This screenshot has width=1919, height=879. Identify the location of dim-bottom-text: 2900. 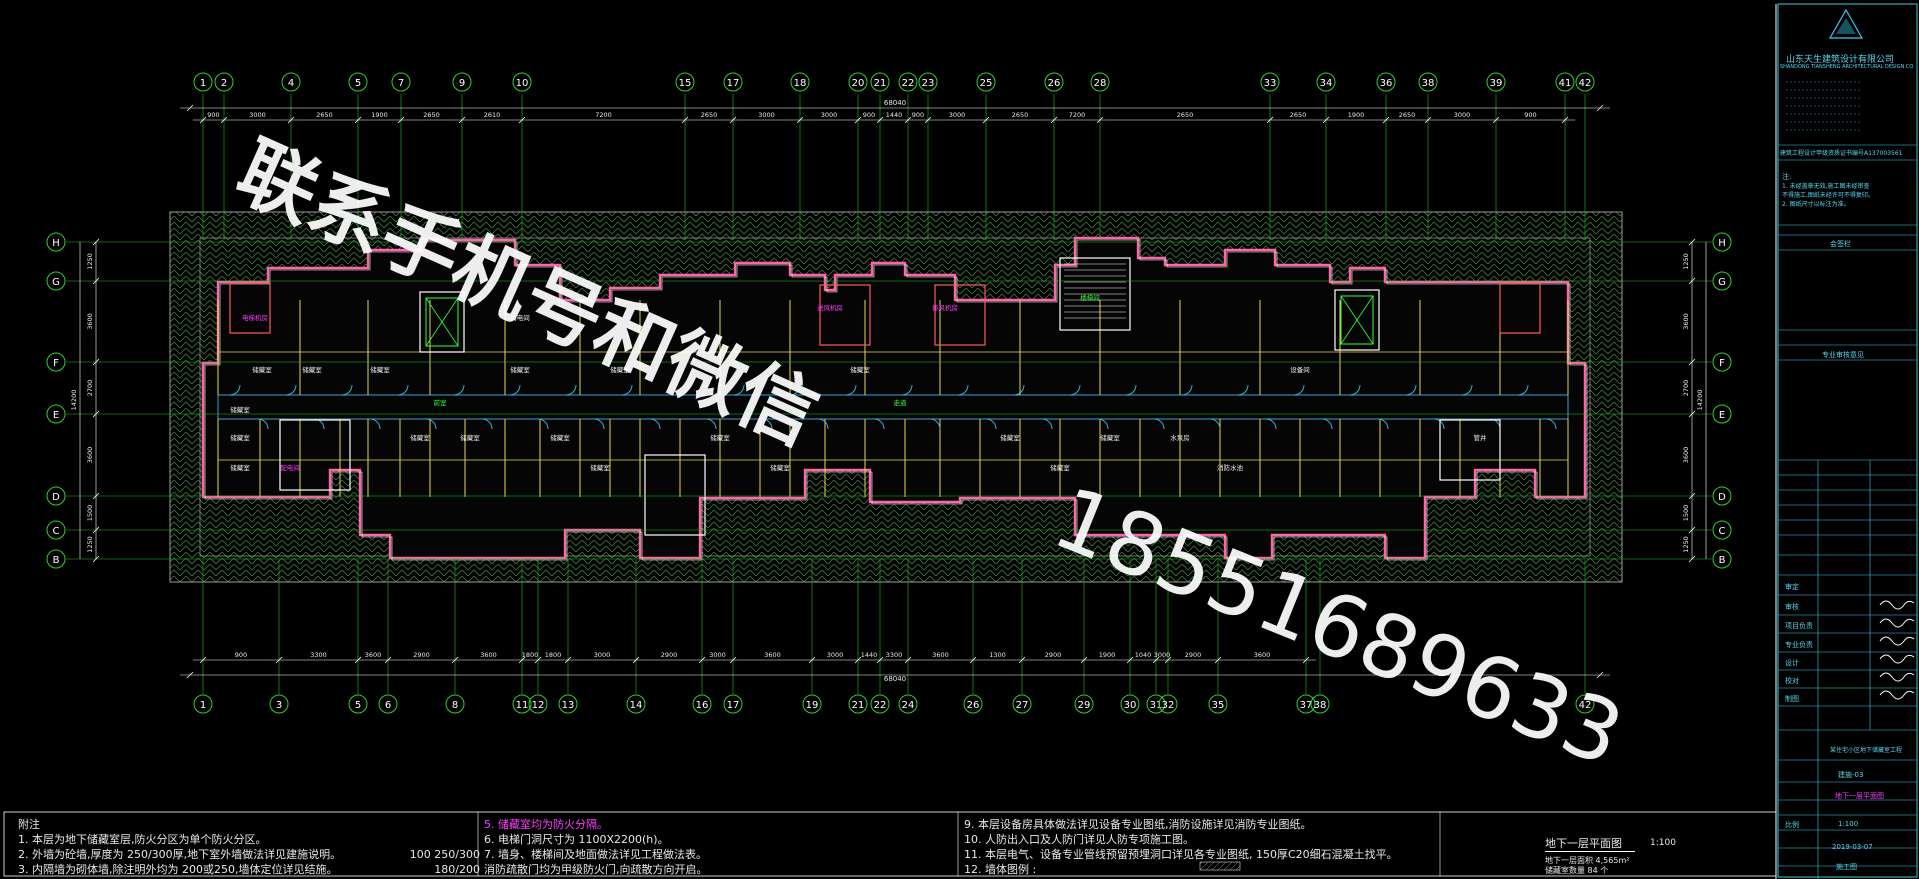
(1193, 655).